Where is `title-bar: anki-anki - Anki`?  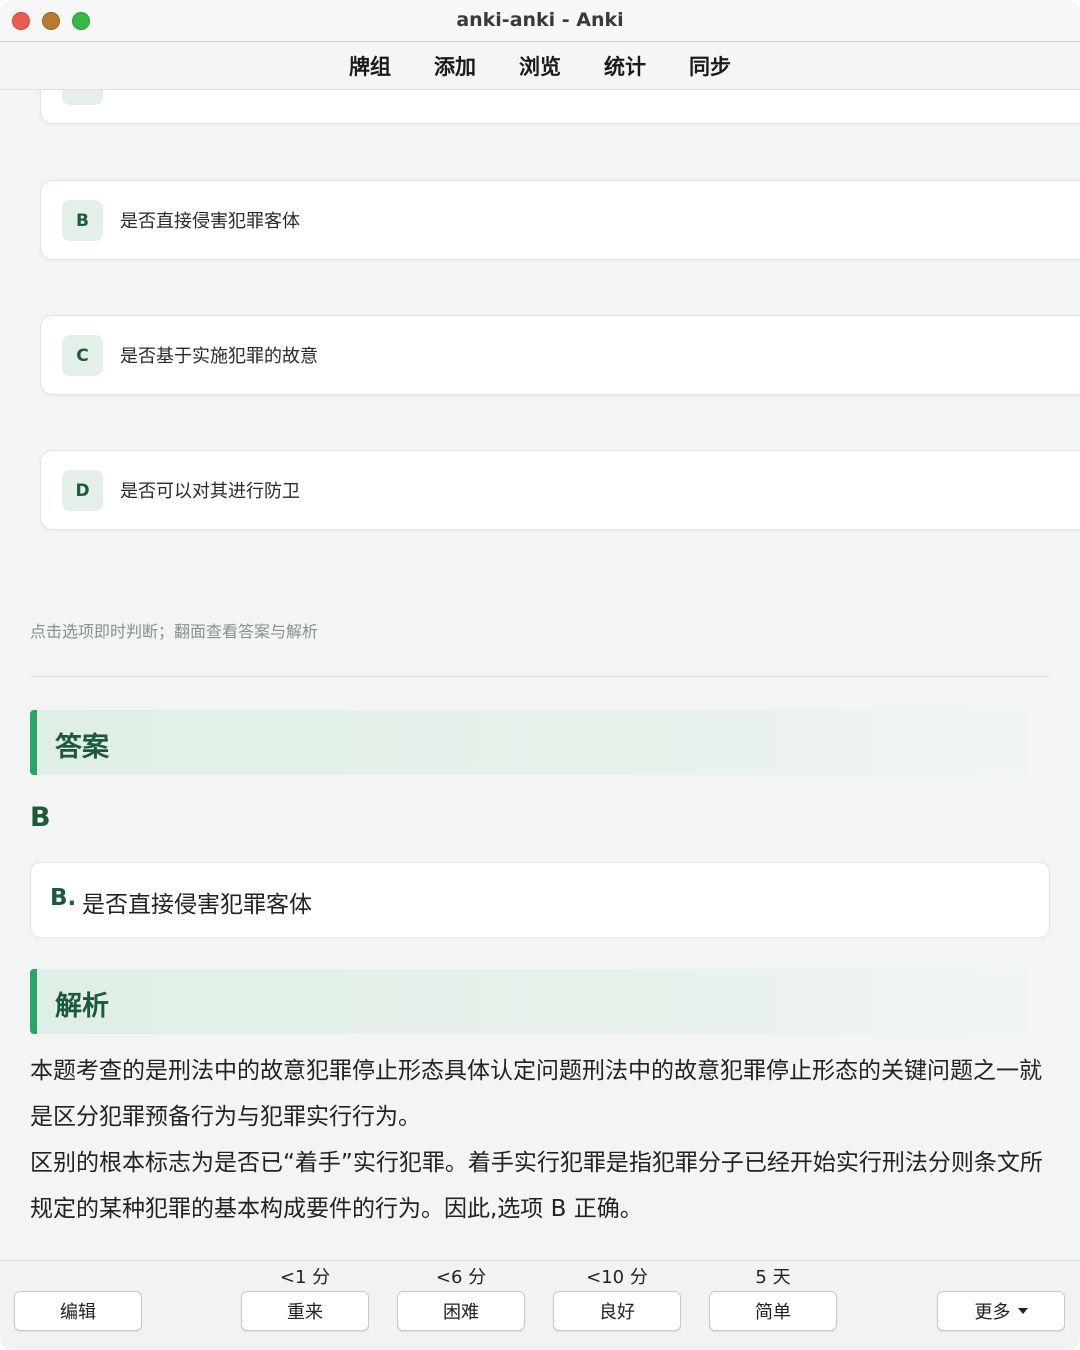
title-bar: anki-anki - Anki is located at coordinates (540, 21).